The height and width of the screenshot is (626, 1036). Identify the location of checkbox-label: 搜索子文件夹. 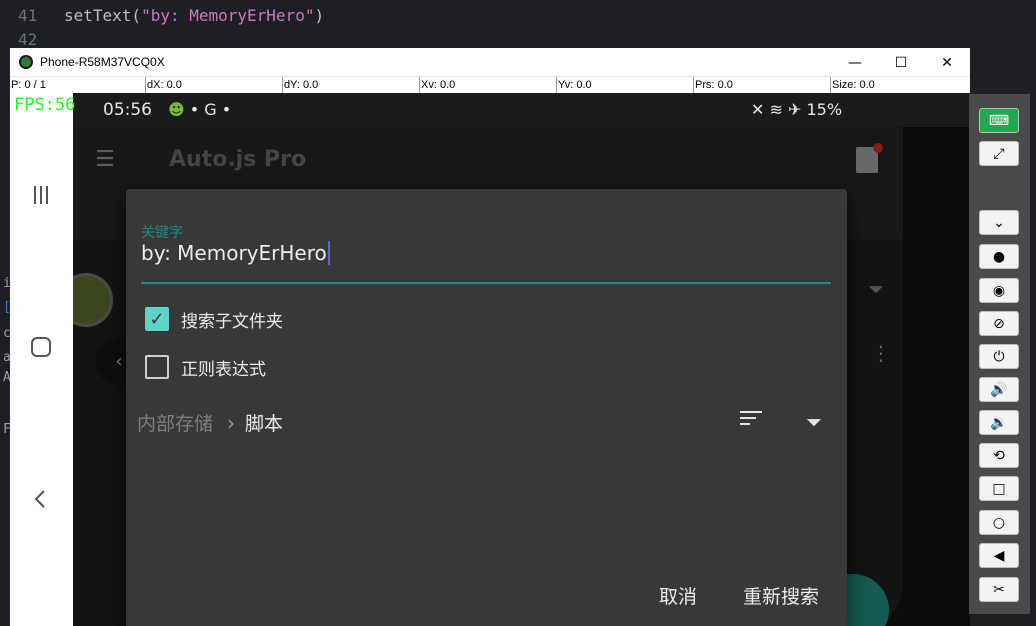
(232, 321).